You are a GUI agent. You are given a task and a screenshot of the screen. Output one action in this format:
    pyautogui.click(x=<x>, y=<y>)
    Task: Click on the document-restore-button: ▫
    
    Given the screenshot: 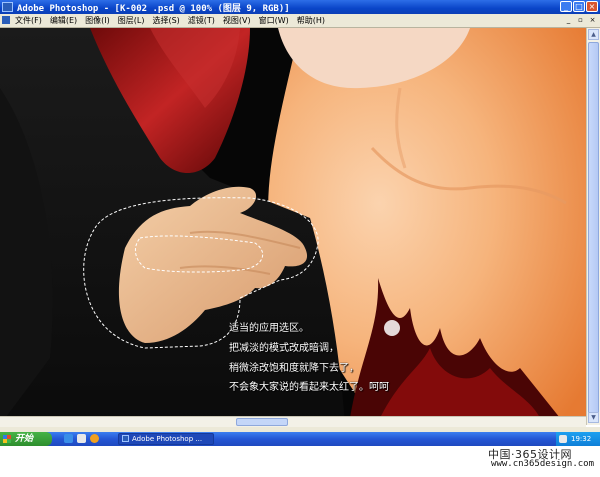 What is the action you would take?
    pyautogui.click(x=580, y=20)
    